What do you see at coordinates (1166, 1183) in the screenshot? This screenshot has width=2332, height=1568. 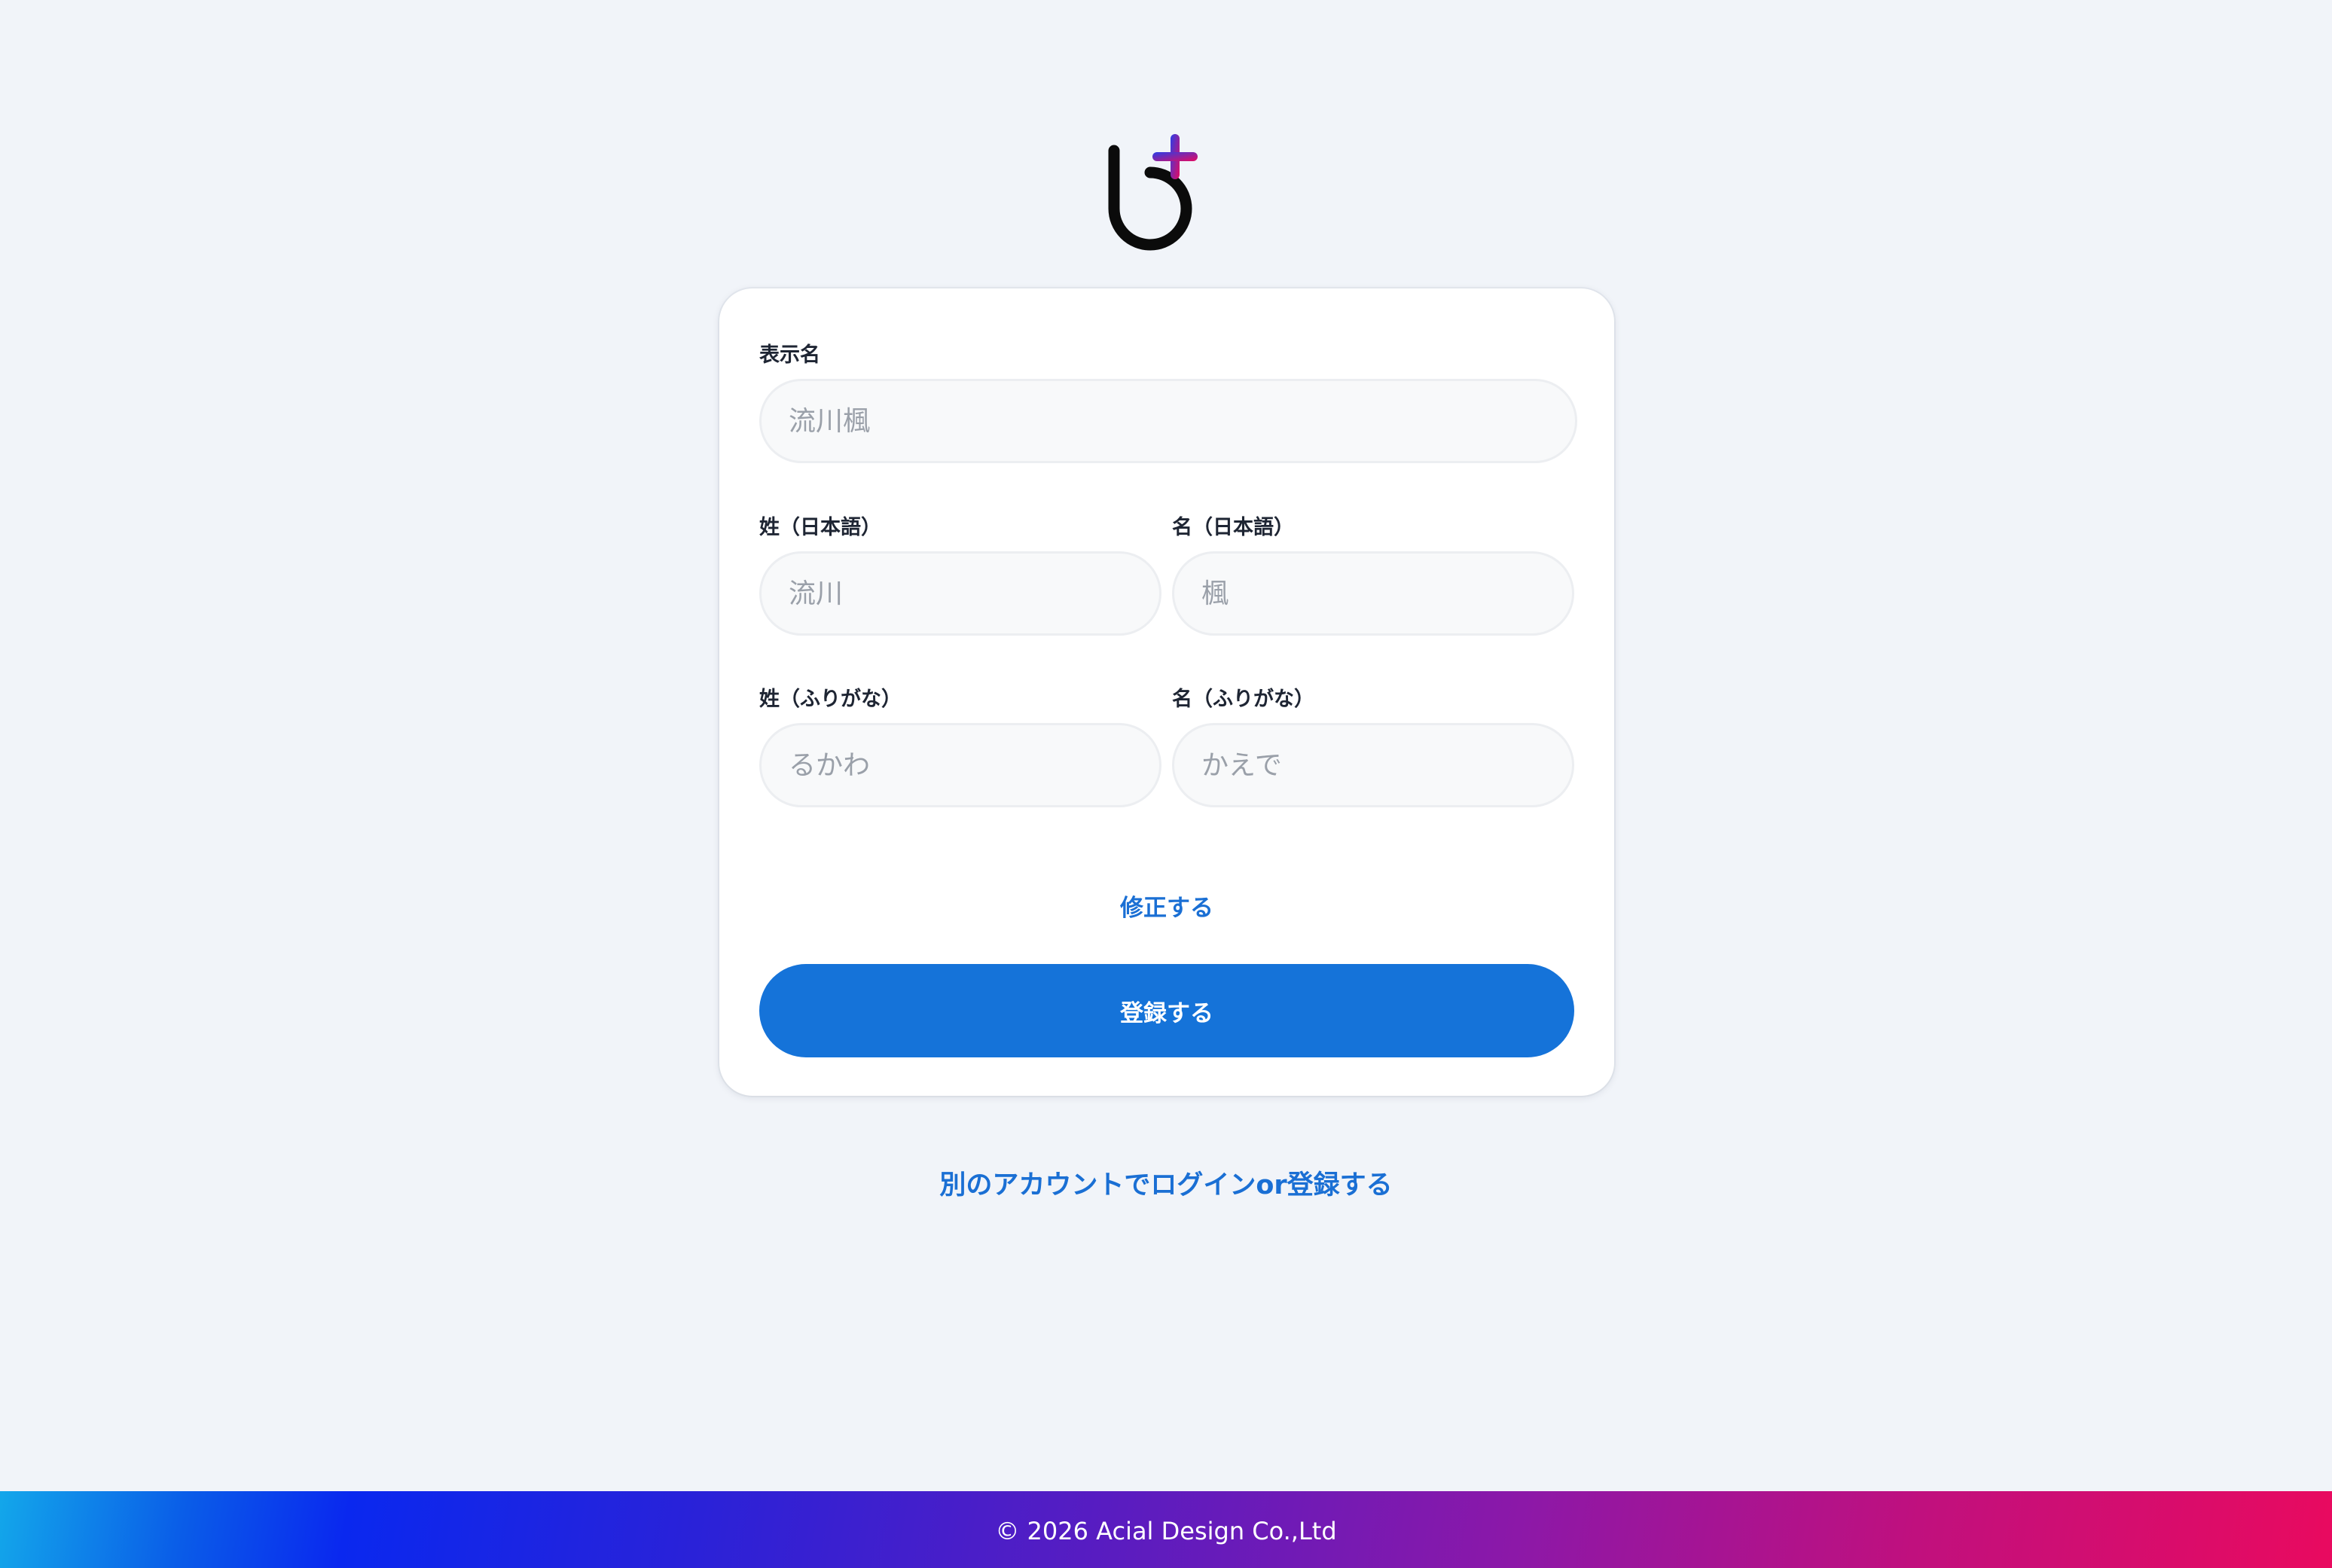 I see `alternate-account-link: 別のアカウントでログインor登録する` at bounding box center [1166, 1183].